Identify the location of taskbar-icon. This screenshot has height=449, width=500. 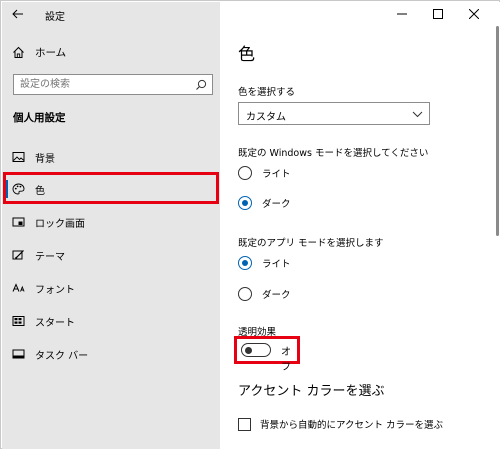
(18, 354).